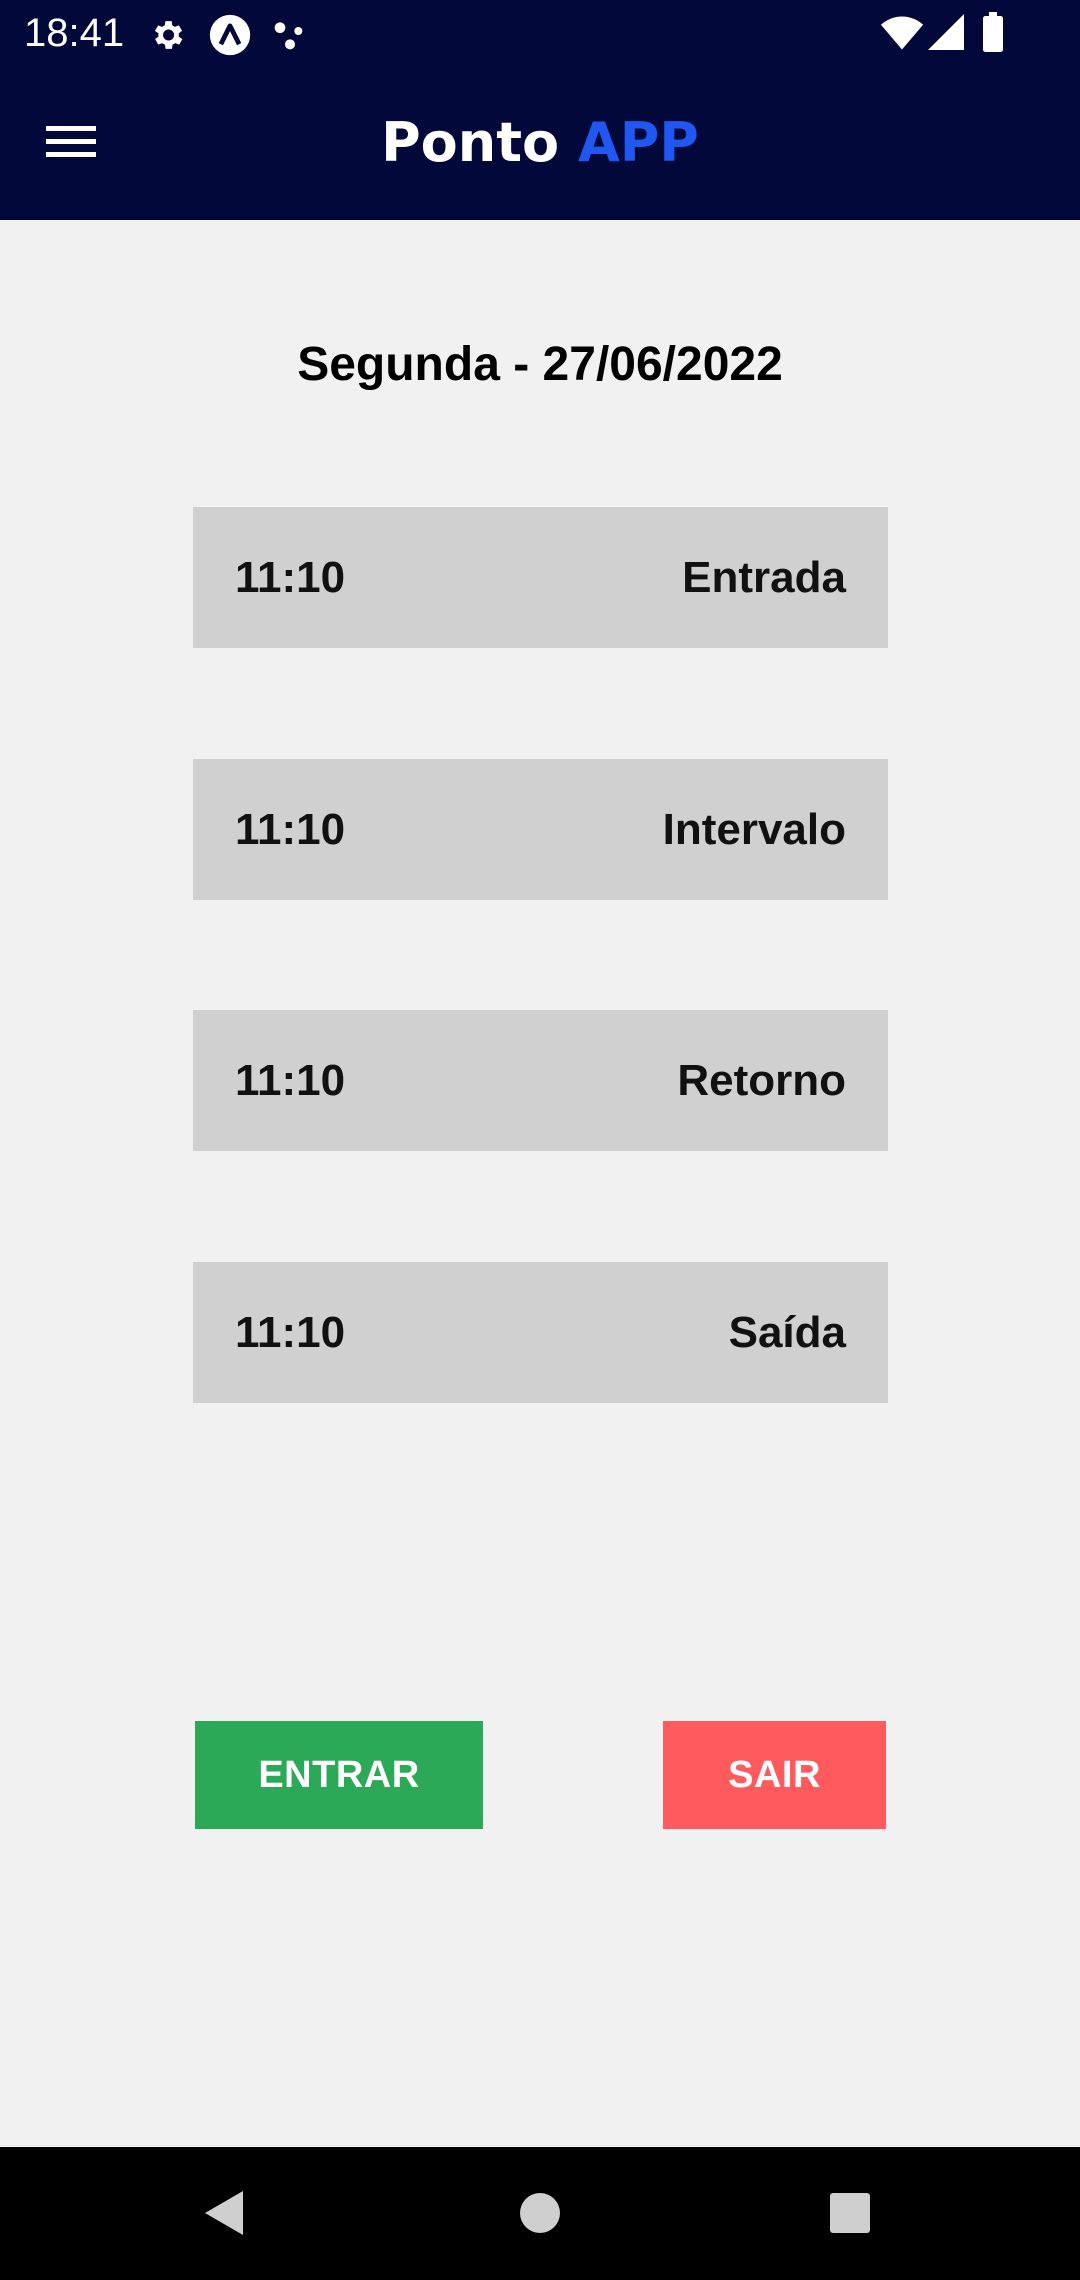 The image size is (1080, 2280). Describe the element at coordinates (540, 364) in the screenshot. I see `date-heading: Segunda - 27/06/2022` at that location.